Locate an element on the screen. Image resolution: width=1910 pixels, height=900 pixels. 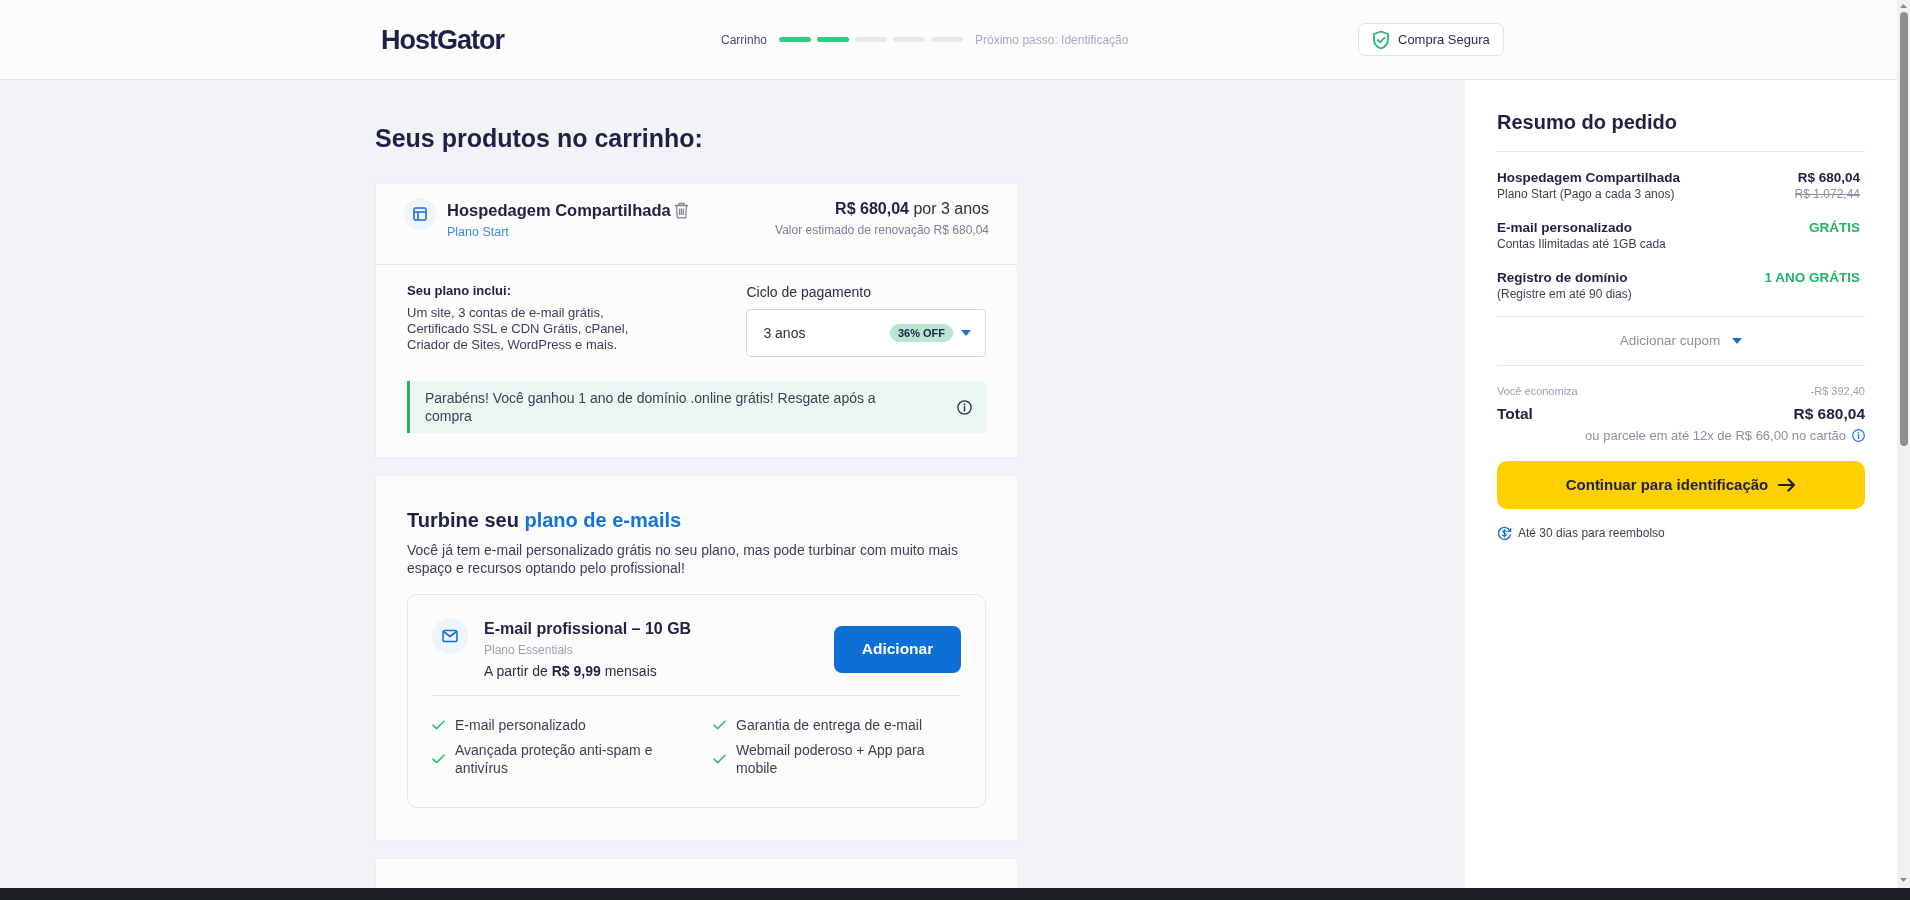
offer-plan: Plano Essentials is located at coordinates (529, 650).